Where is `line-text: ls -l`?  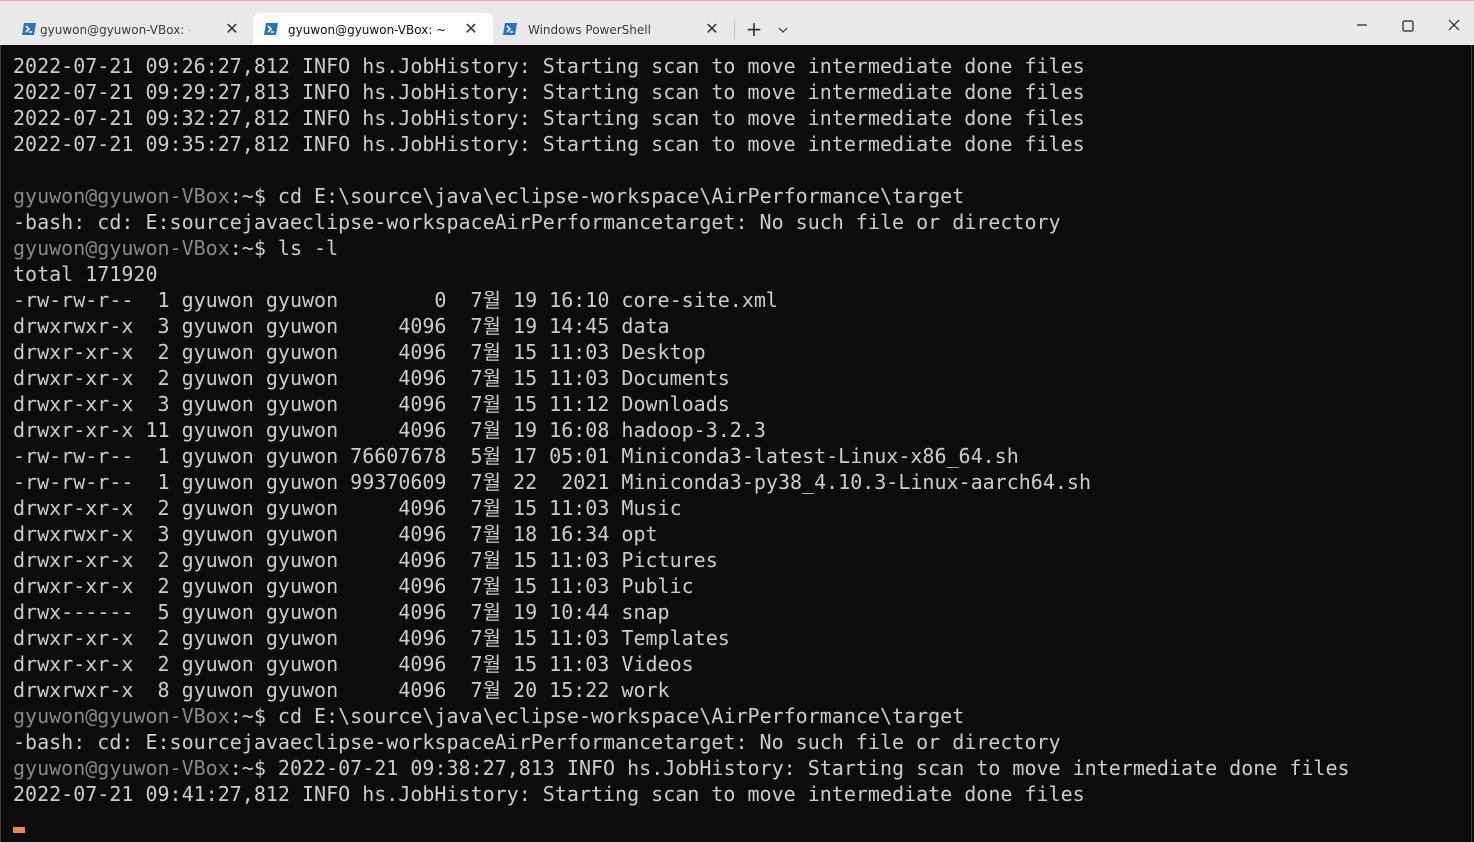 line-text: ls -l is located at coordinates (308, 248).